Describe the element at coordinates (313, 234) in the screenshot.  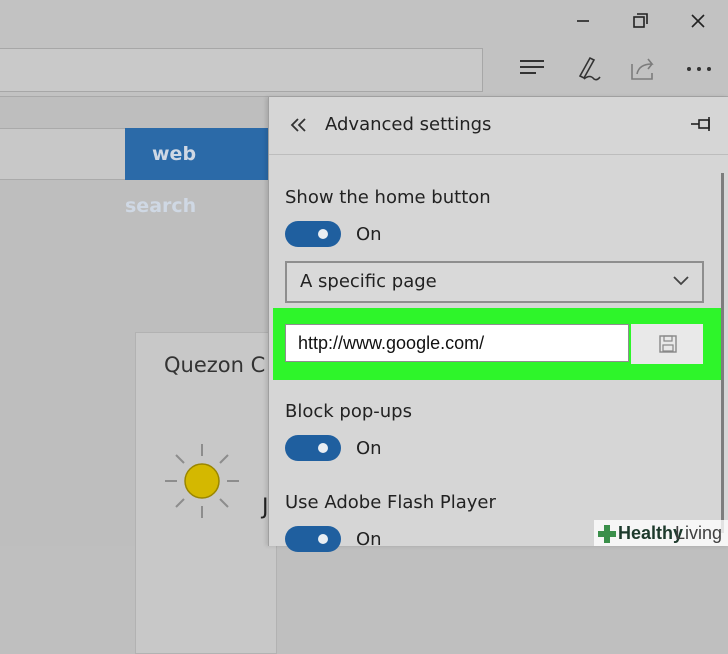
I see `home-button-toggle` at that location.